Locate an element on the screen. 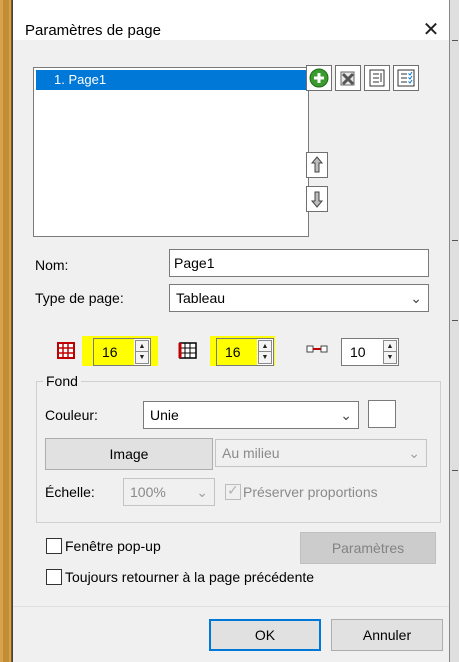 This screenshot has height=662, width=459. color-swatch is located at coordinates (382, 414).